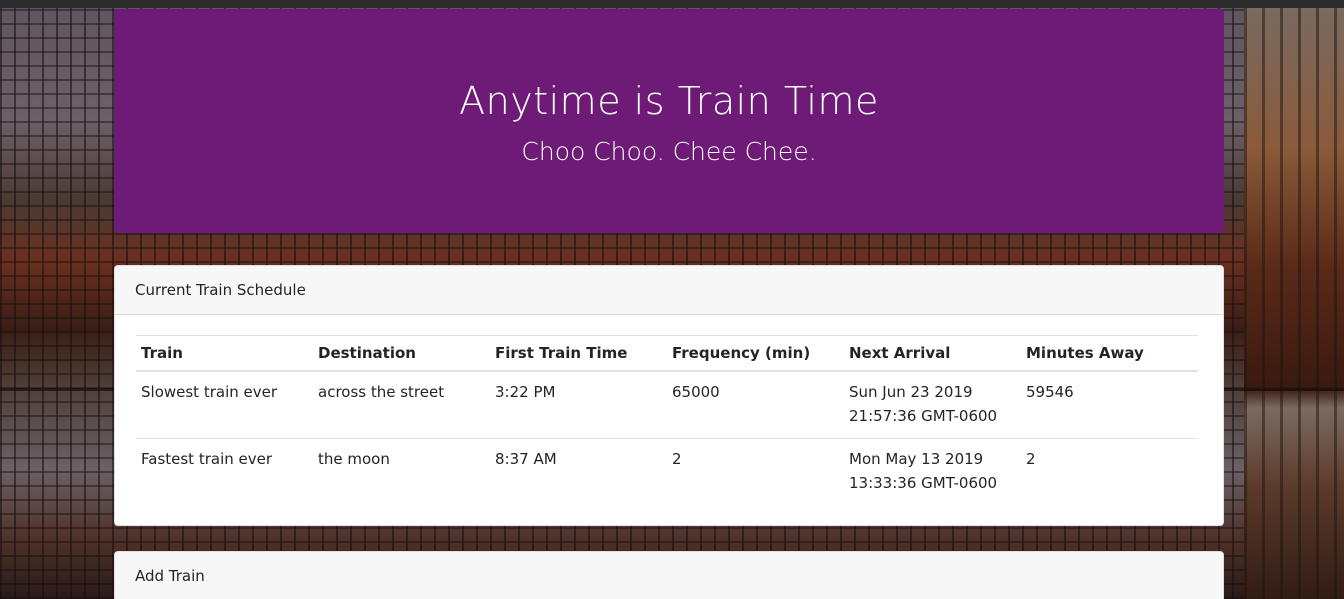  Describe the element at coordinates (578, 353) in the screenshot. I see `column-header-first-train-time: First Train Time` at that location.